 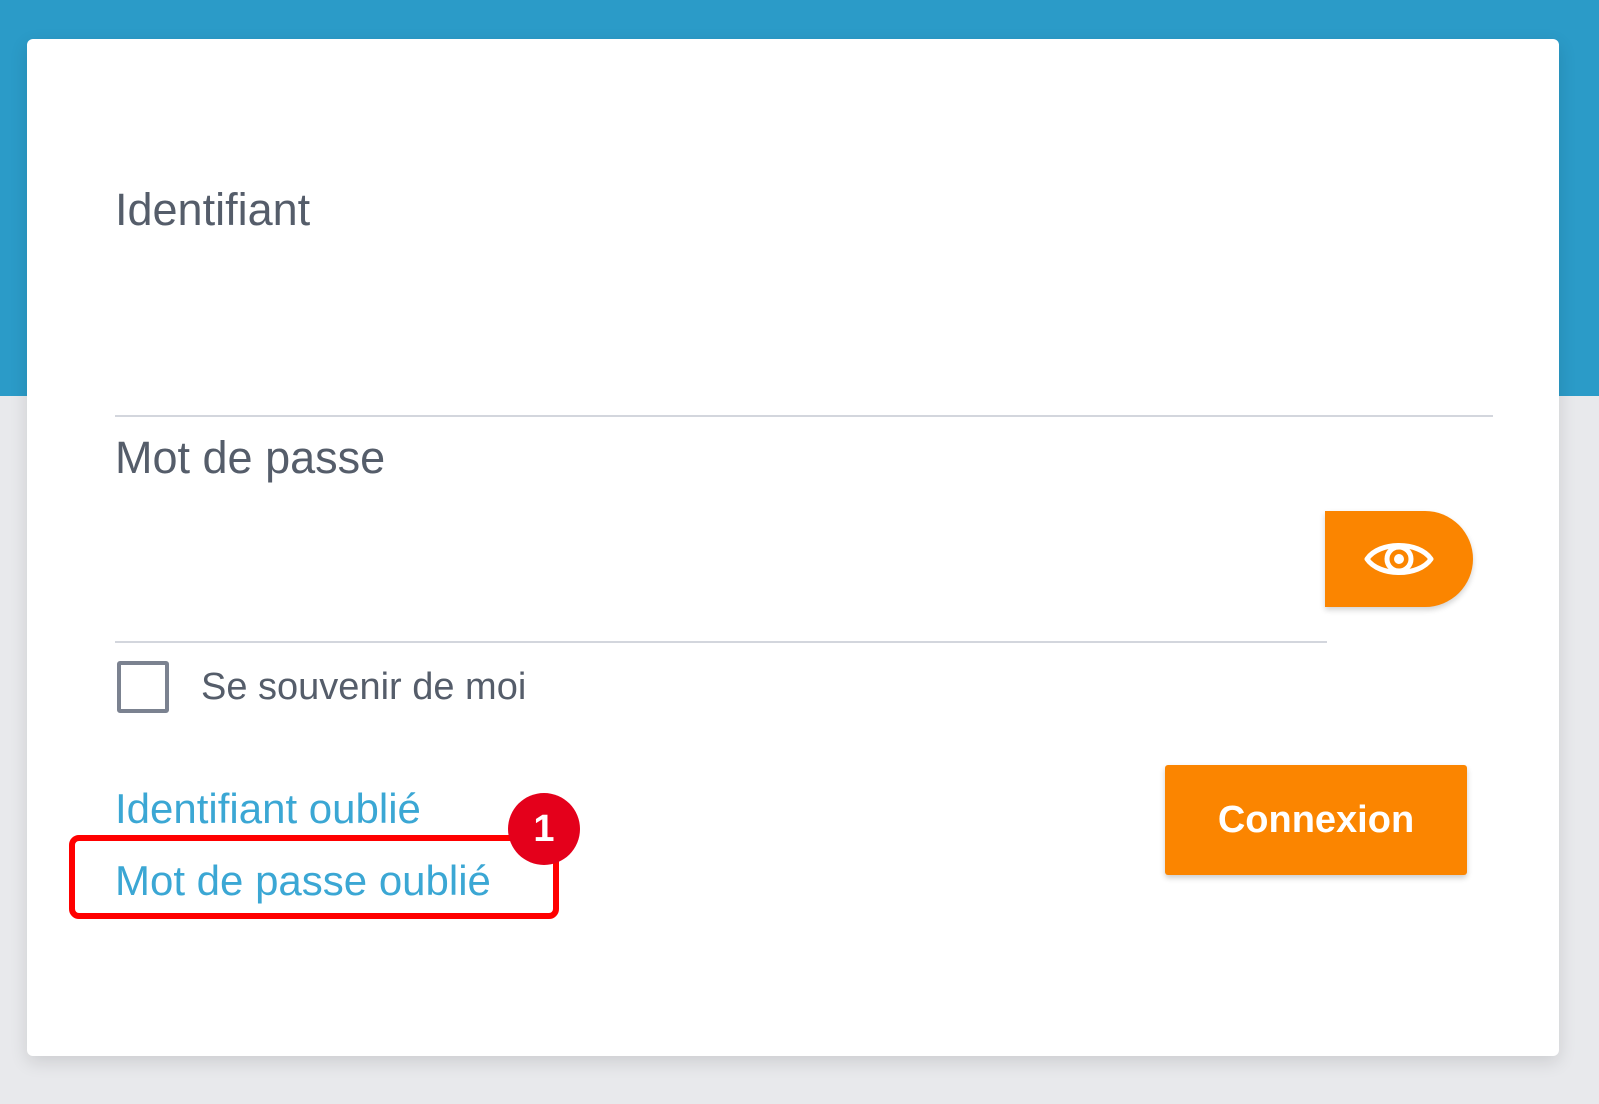 I want to click on show-password-button, so click(x=1399, y=559).